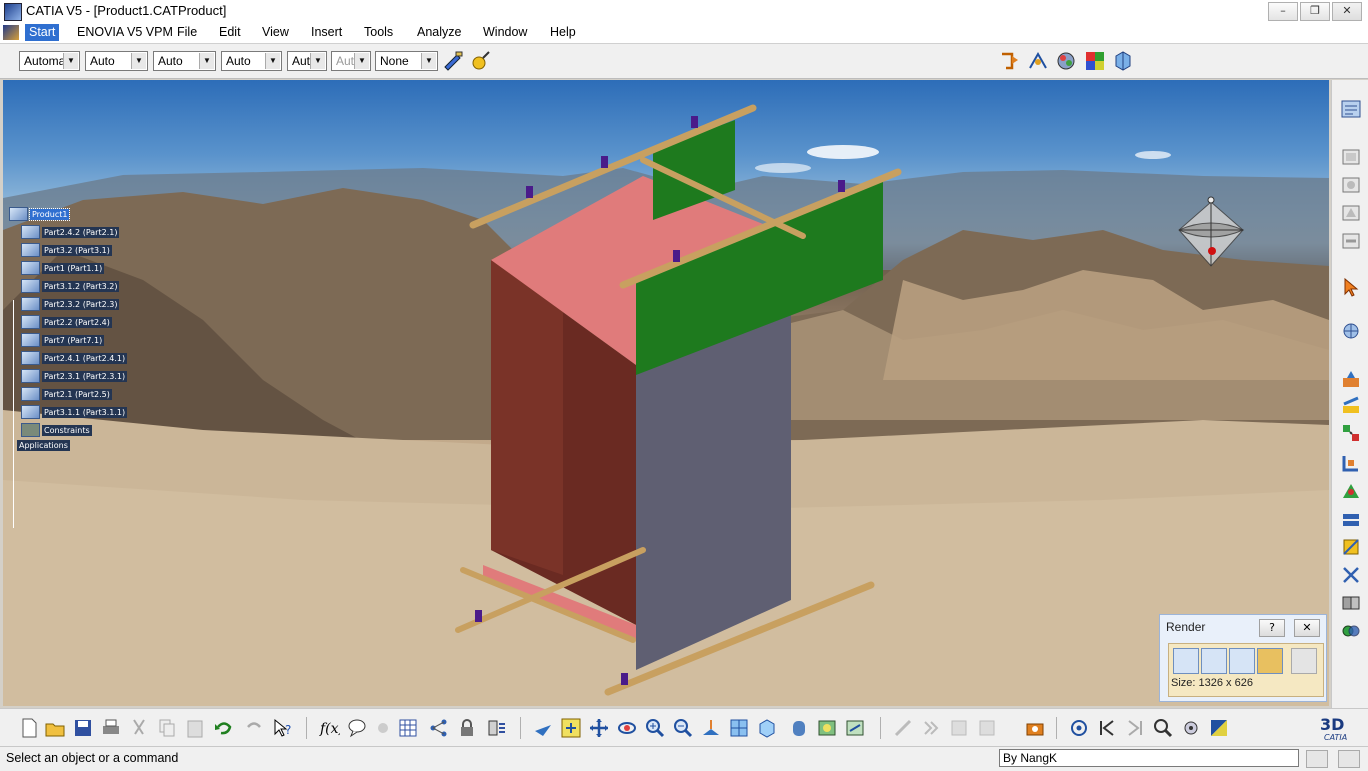 Image resolution: width=1368 pixels, height=771 pixels. Describe the element at coordinates (1163, 728) in the screenshot. I see `search-icon` at that location.